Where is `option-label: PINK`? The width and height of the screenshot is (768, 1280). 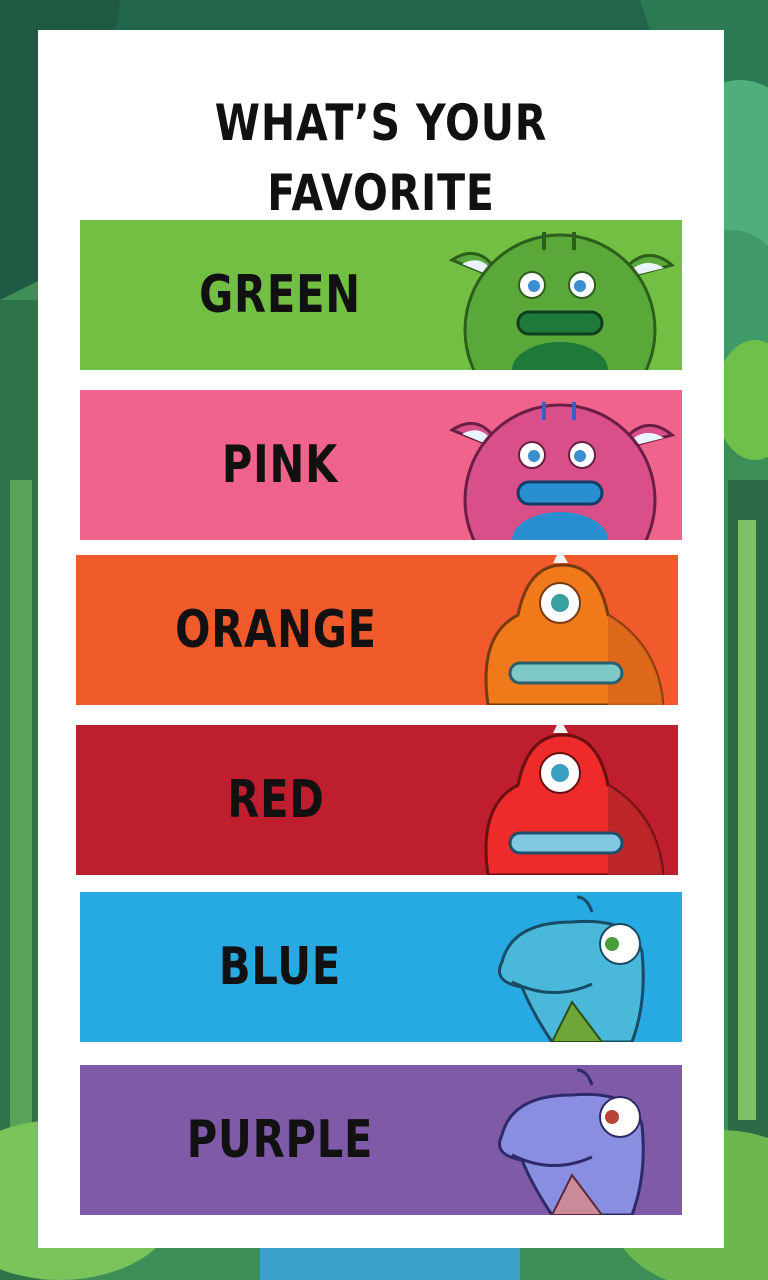 option-label: PINK is located at coordinates (280, 465).